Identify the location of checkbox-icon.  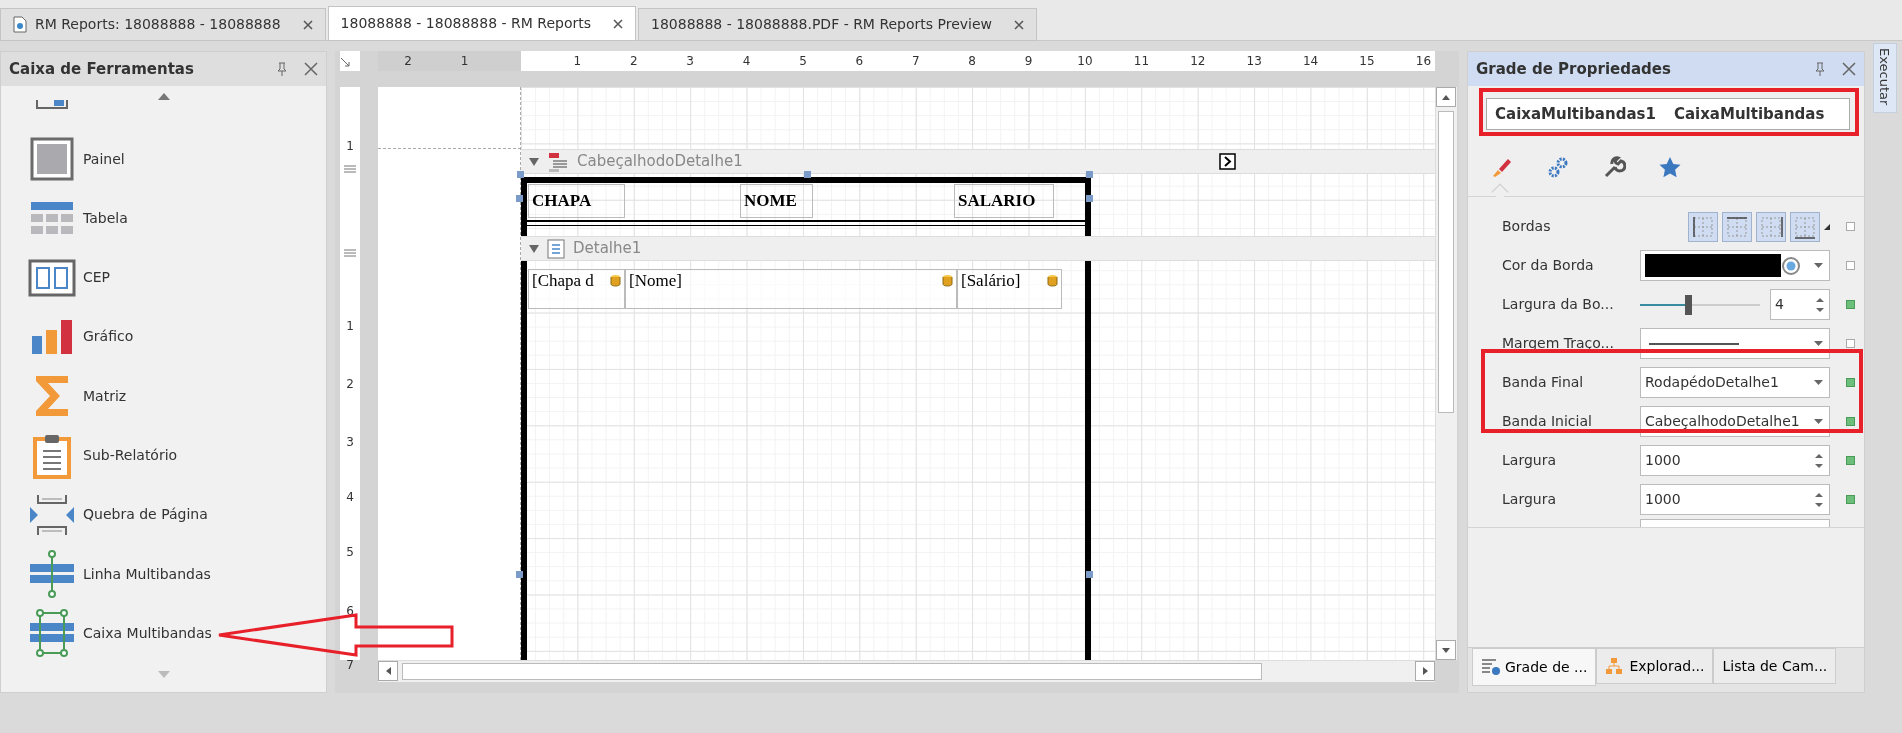
(52, 104).